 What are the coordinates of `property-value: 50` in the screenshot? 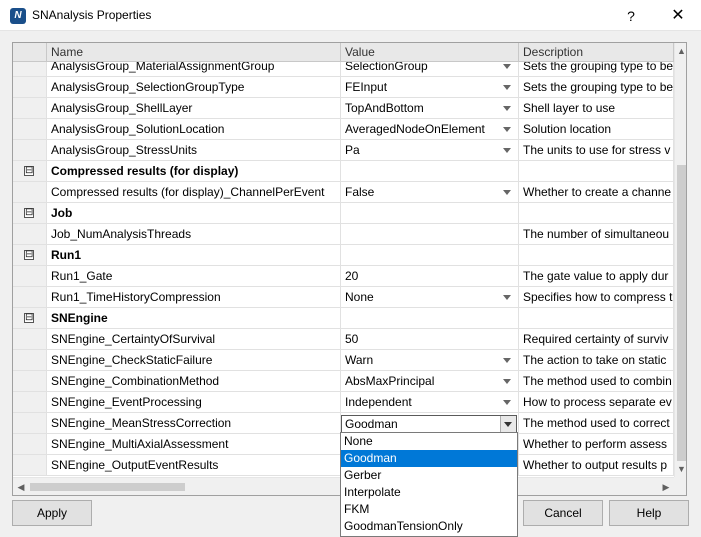 It's located at (430, 339).